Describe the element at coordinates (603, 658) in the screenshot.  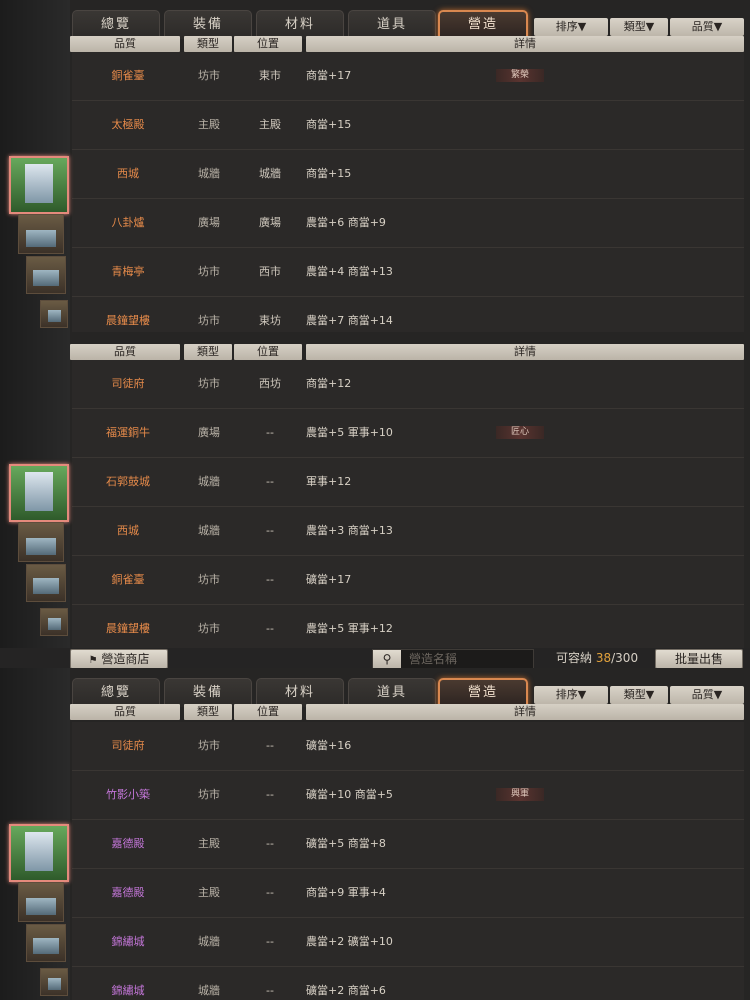
I see `capacity-used: 38` at that location.